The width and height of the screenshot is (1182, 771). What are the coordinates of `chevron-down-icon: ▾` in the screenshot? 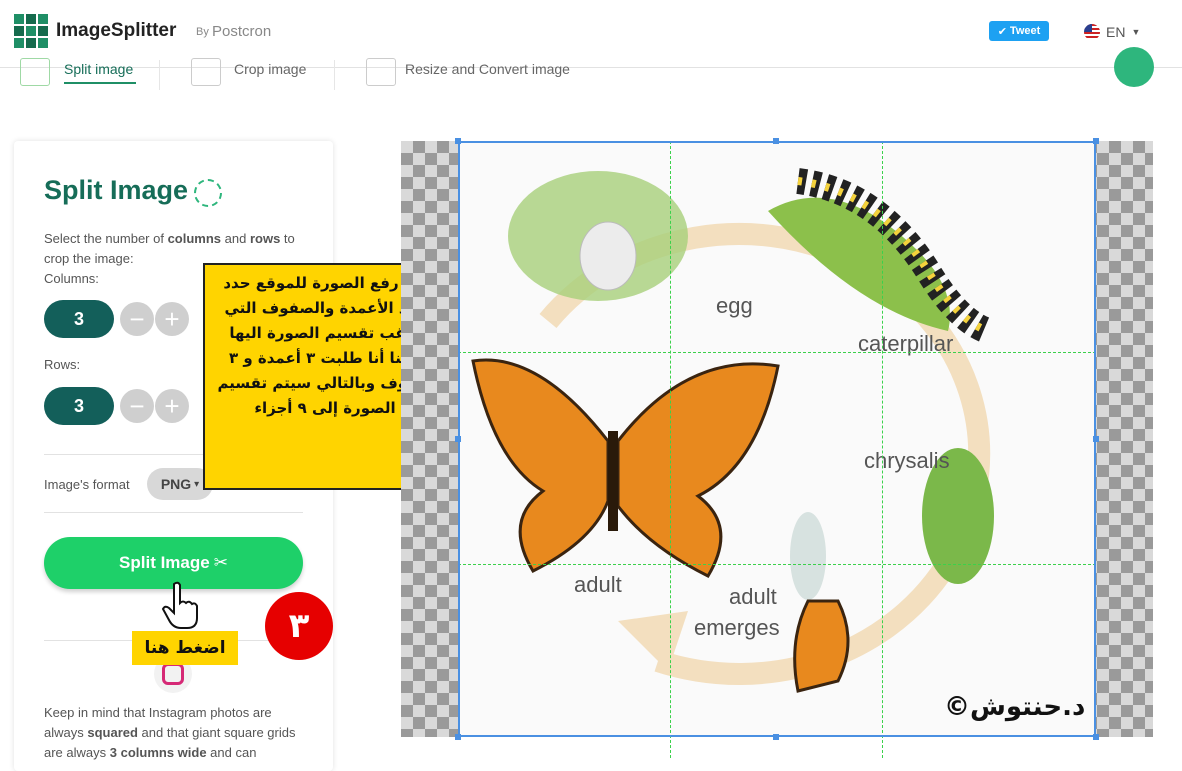 It's located at (197, 484).